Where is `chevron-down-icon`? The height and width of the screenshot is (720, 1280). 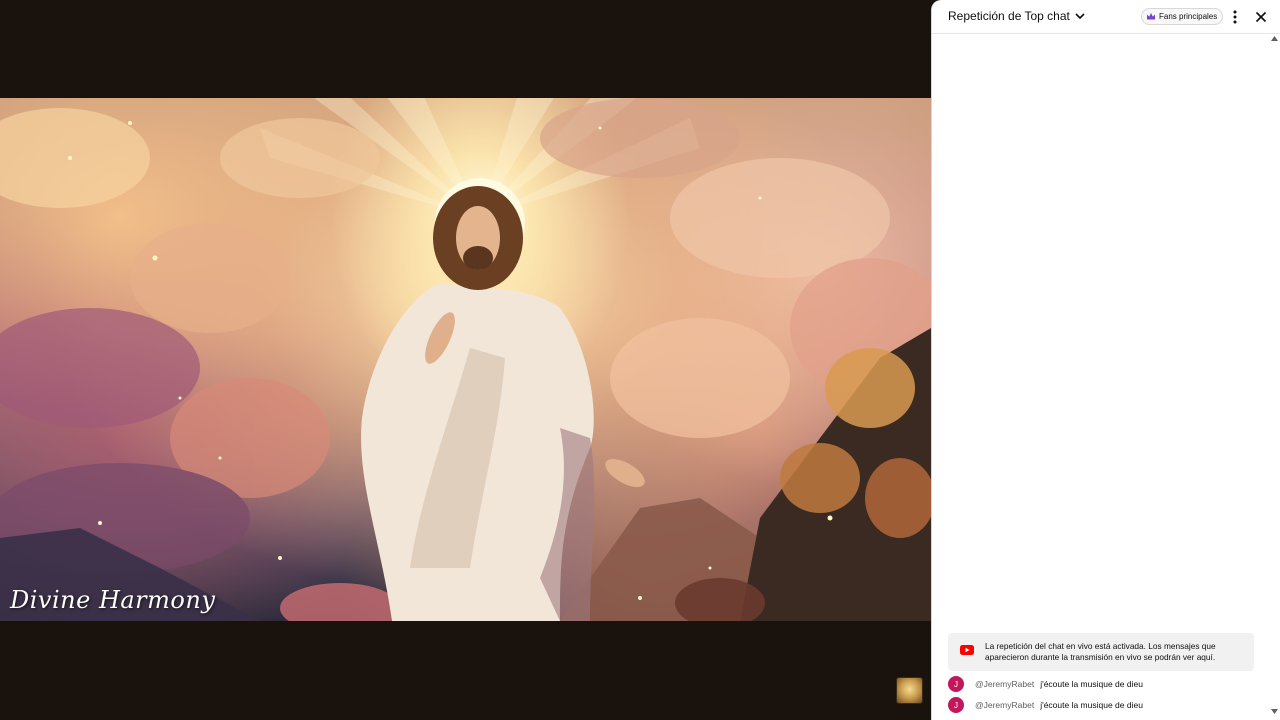 chevron-down-icon is located at coordinates (1080, 16).